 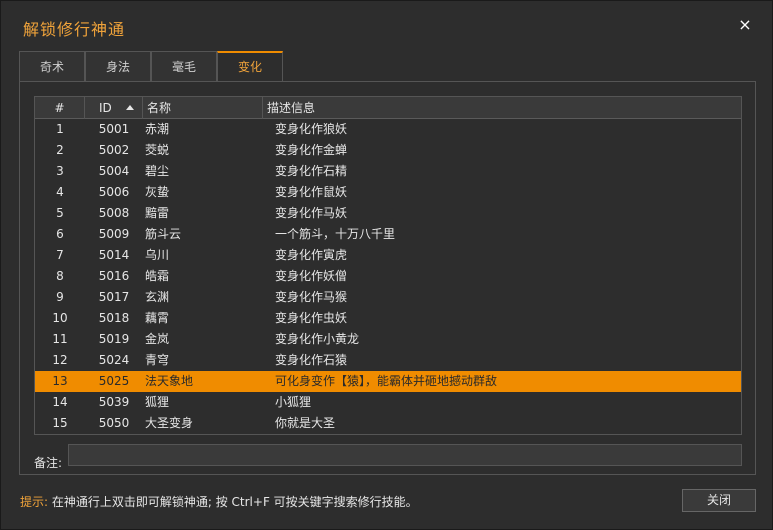 I want to click on cell-description: 你就是大圣, so click(x=305, y=423).